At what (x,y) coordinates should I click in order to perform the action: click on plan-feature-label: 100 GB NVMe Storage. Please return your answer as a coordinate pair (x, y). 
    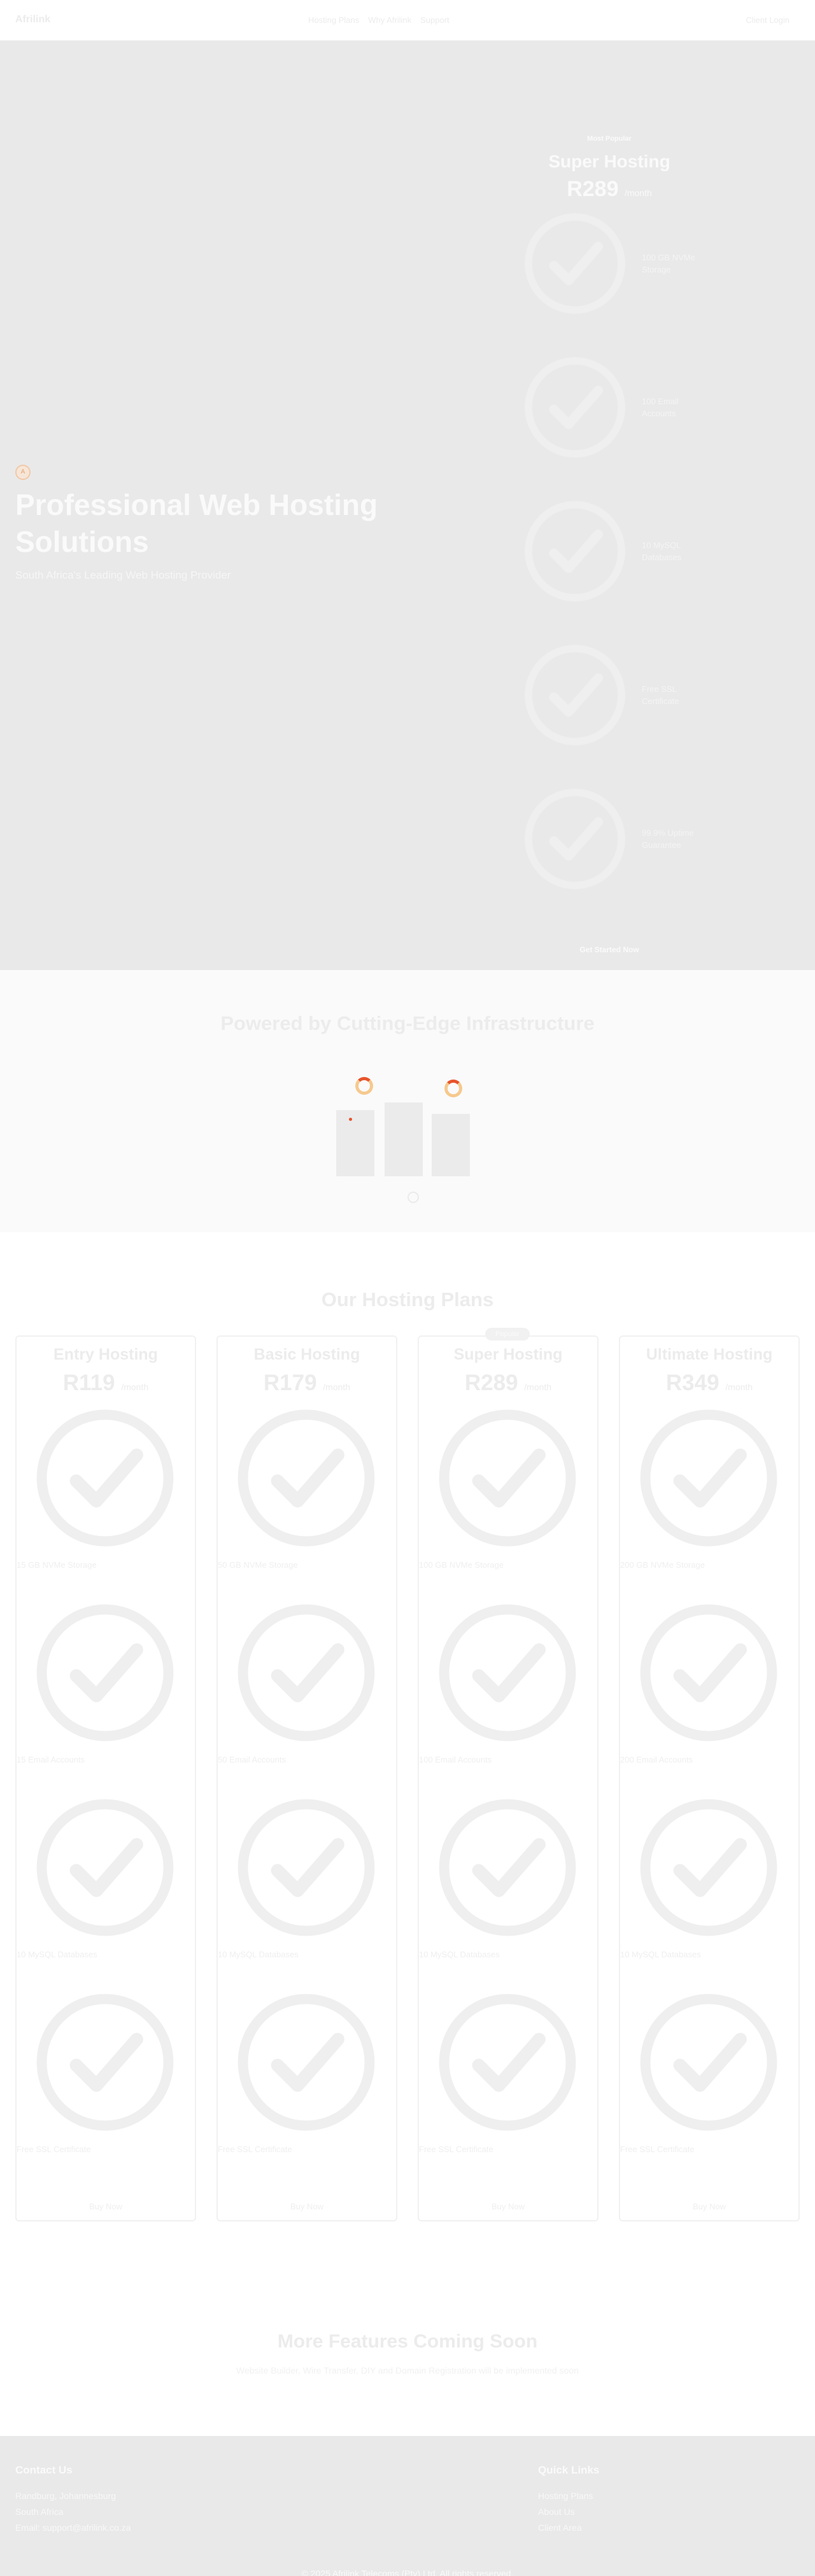
    Looking at the image, I should click on (461, 1565).